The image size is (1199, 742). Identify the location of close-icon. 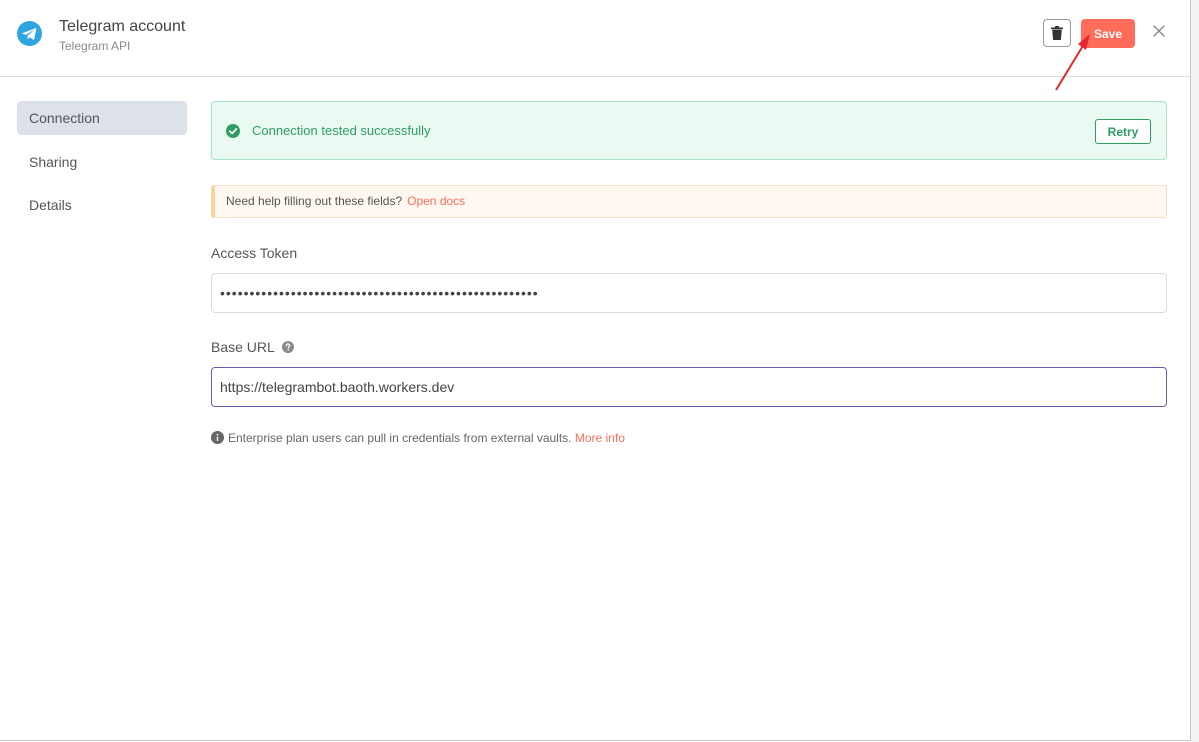
(1159, 31).